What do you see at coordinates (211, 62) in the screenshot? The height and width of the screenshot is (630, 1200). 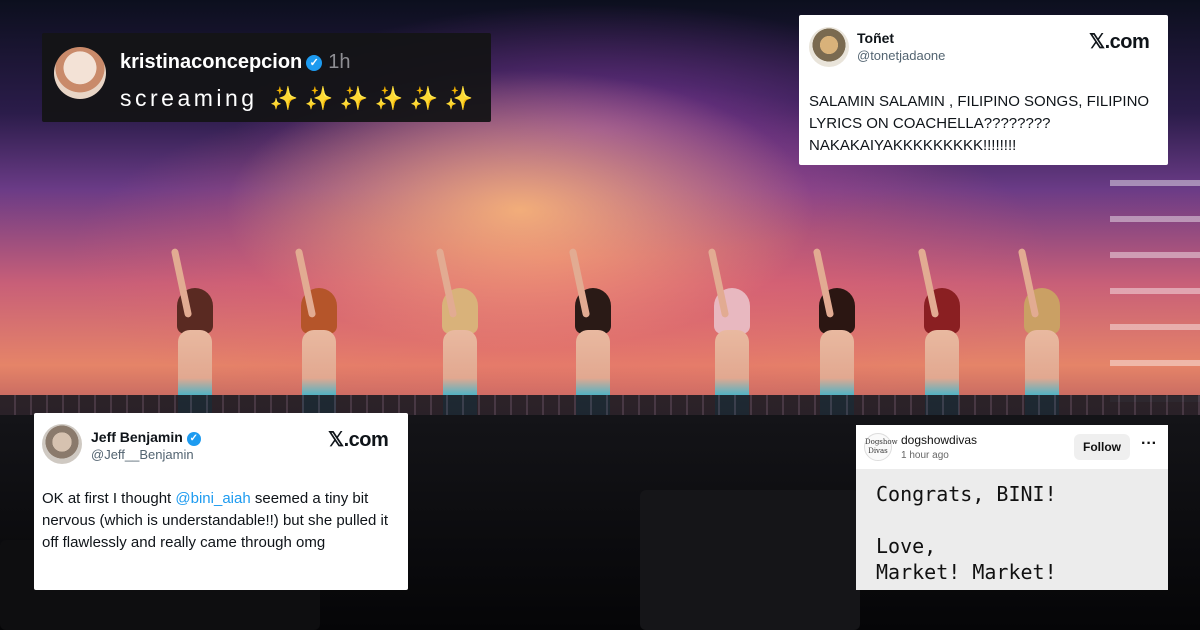 I see `username: kristinaconcepcion` at bounding box center [211, 62].